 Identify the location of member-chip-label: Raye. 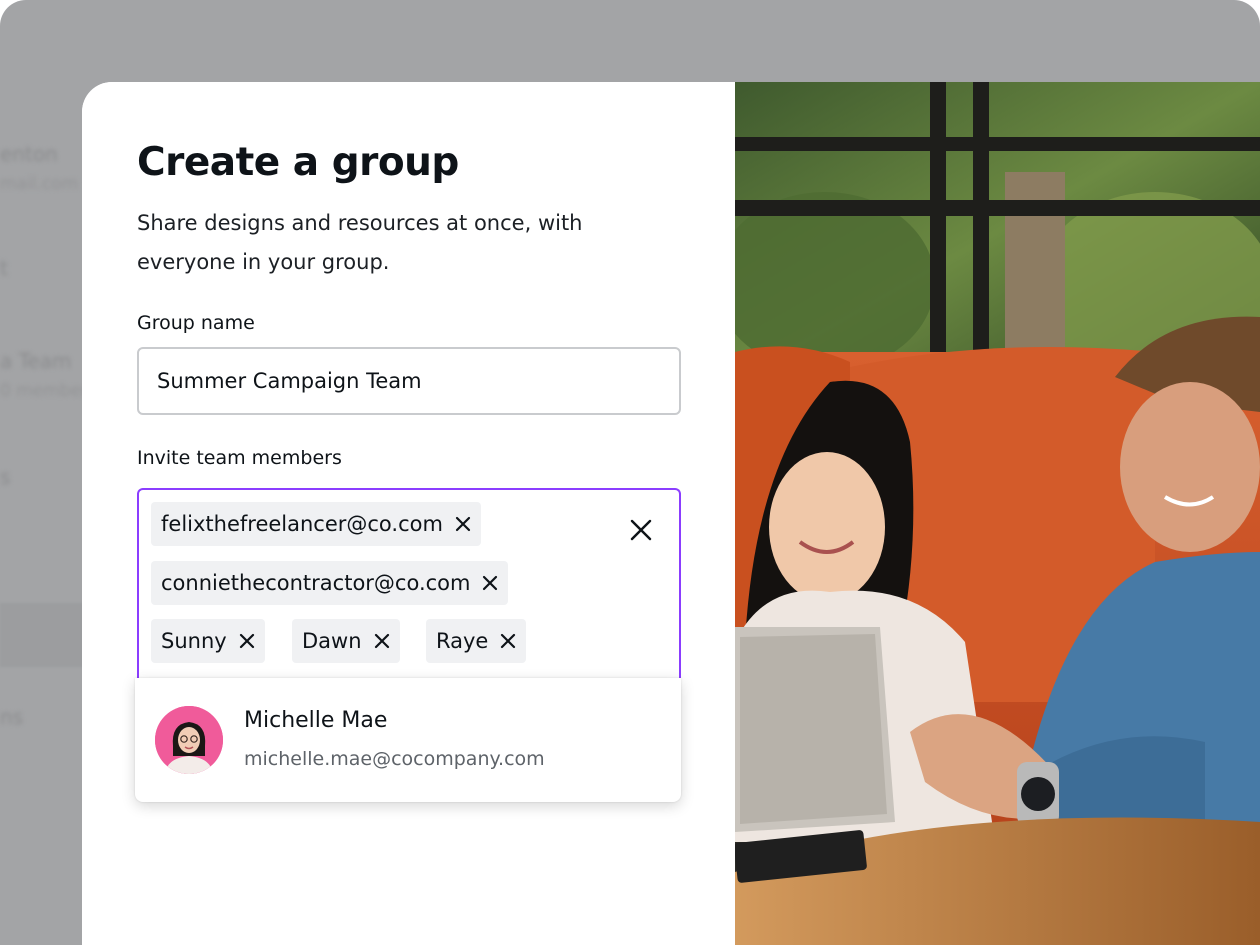
(462, 641).